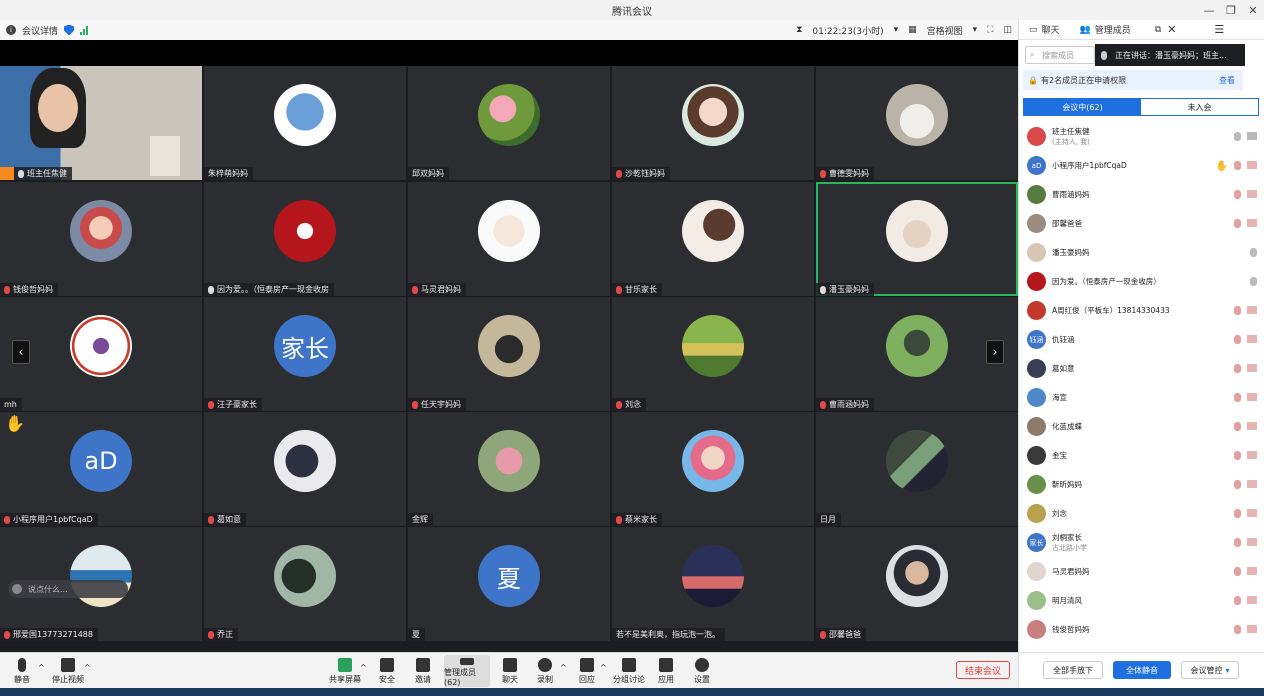  What do you see at coordinates (1044, 30) in the screenshot?
I see `tab-chat: ▭ 聊天` at bounding box center [1044, 30].